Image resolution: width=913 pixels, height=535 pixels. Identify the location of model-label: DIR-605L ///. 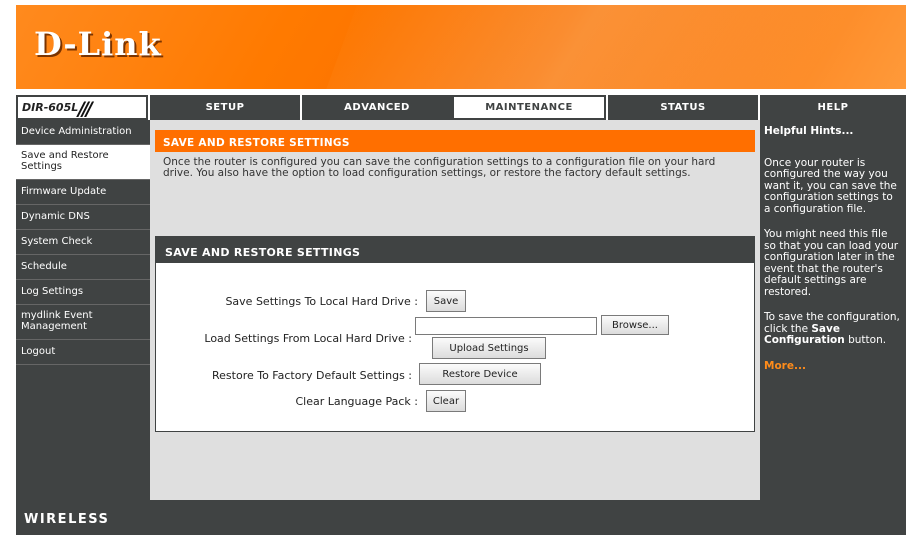
(82, 107).